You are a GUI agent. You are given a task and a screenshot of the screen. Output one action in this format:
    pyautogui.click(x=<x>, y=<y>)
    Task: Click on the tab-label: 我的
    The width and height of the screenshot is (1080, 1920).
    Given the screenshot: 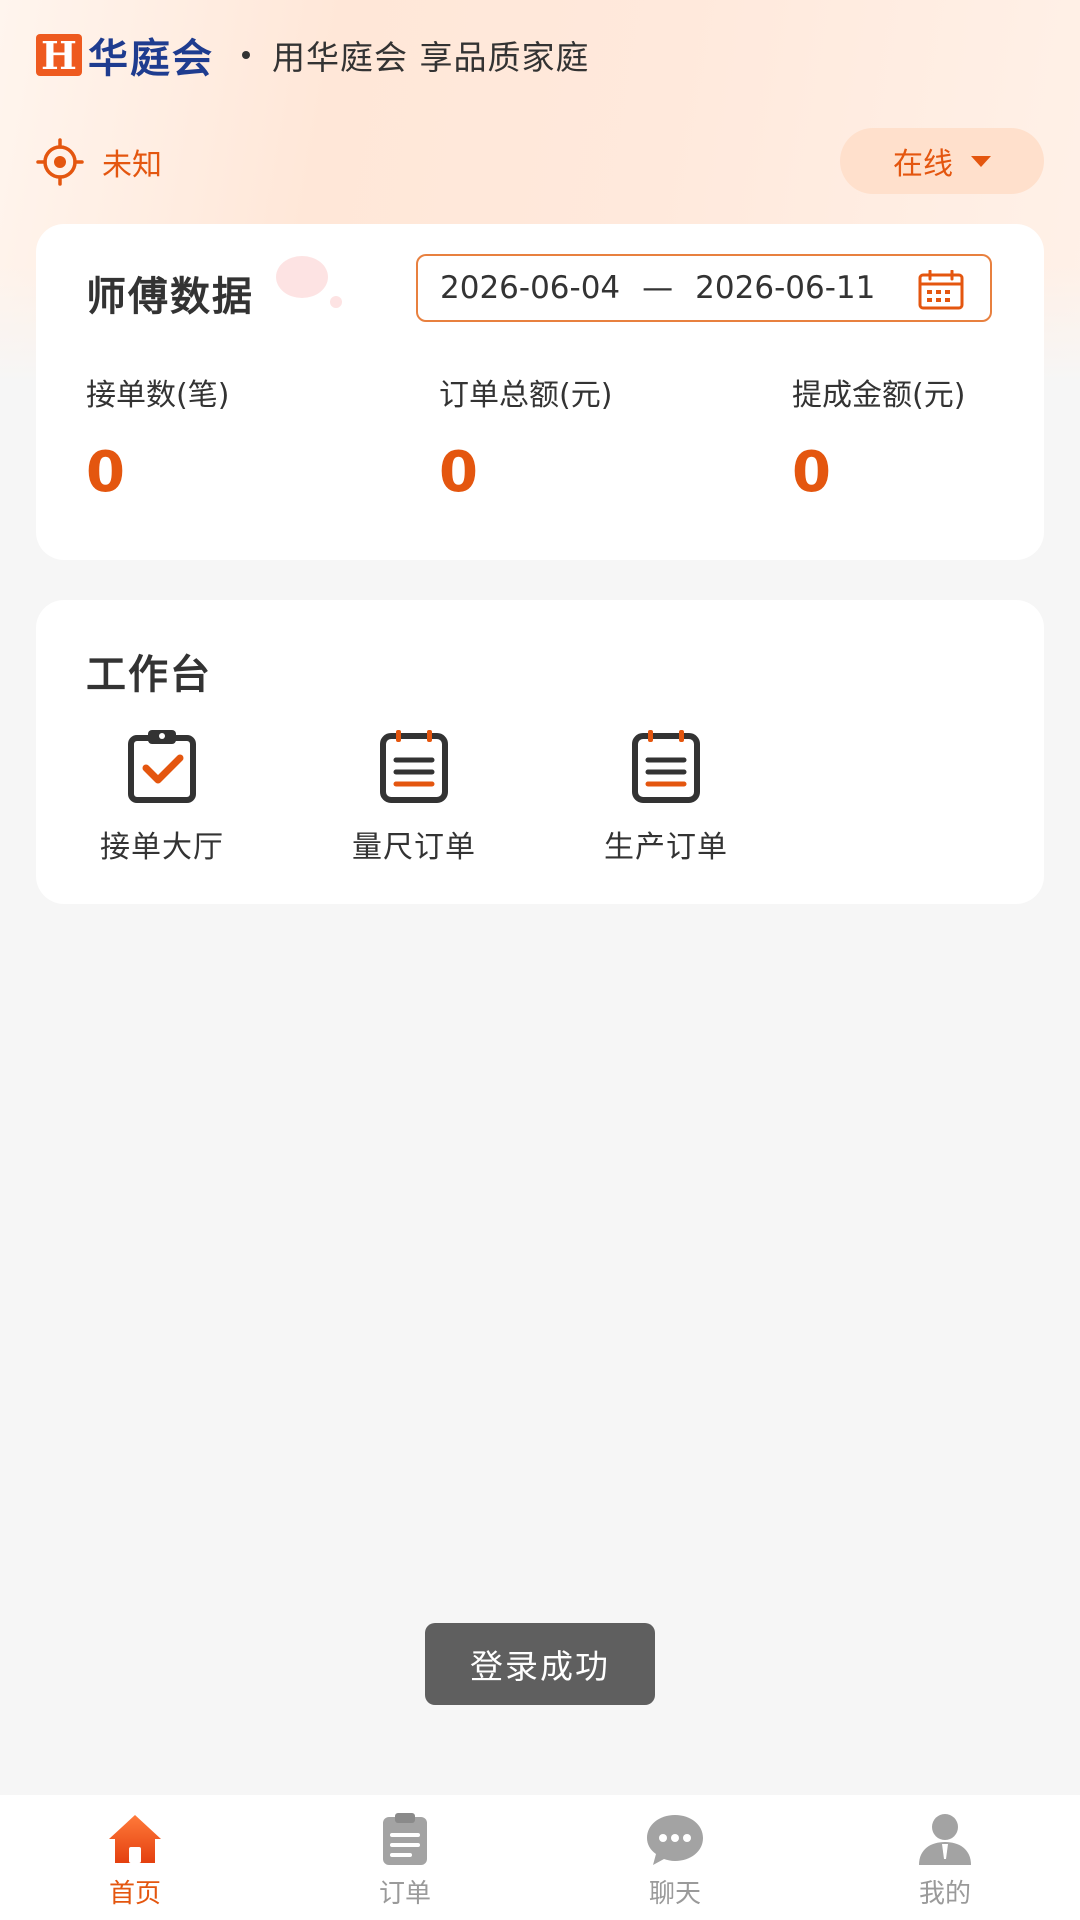 What is the action you would take?
    pyautogui.click(x=944, y=1894)
    